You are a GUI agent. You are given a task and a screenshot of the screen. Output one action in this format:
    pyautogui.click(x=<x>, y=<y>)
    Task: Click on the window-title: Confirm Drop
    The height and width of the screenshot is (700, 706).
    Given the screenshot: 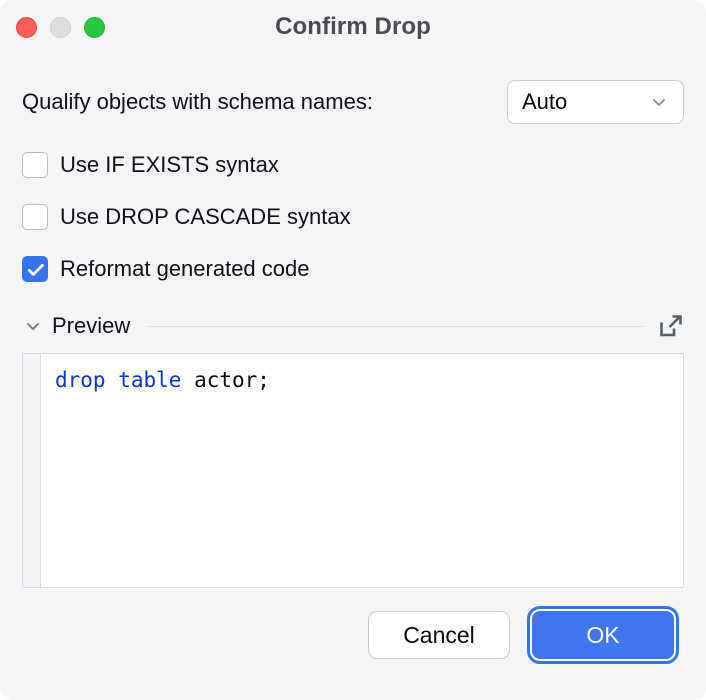 What is the action you would take?
    pyautogui.click(x=353, y=26)
    